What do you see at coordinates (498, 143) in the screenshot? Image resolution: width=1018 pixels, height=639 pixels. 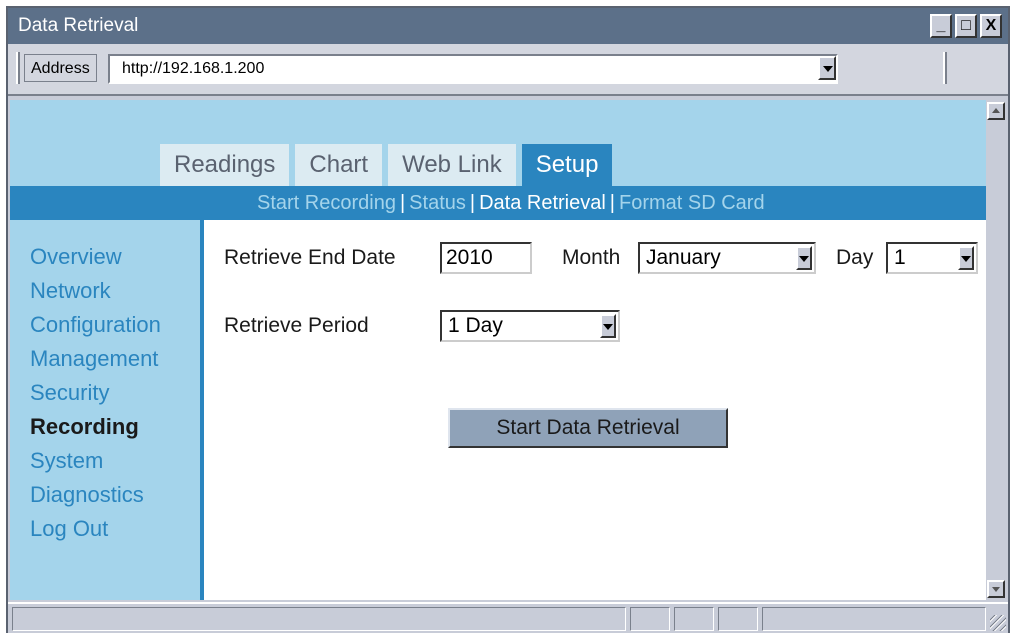 I see `page-header: Readings Chart Web Link Setup` at bounding box center [498, 143].